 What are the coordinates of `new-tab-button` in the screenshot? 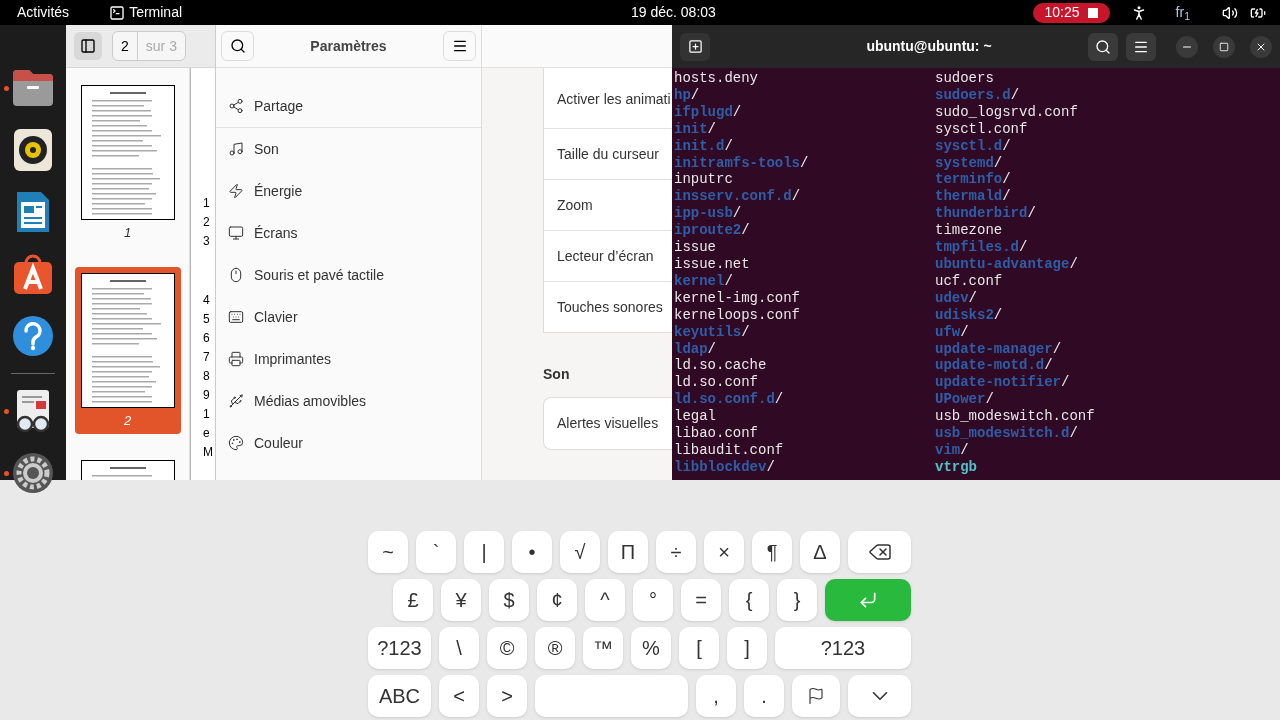 It's located at (695, 46).